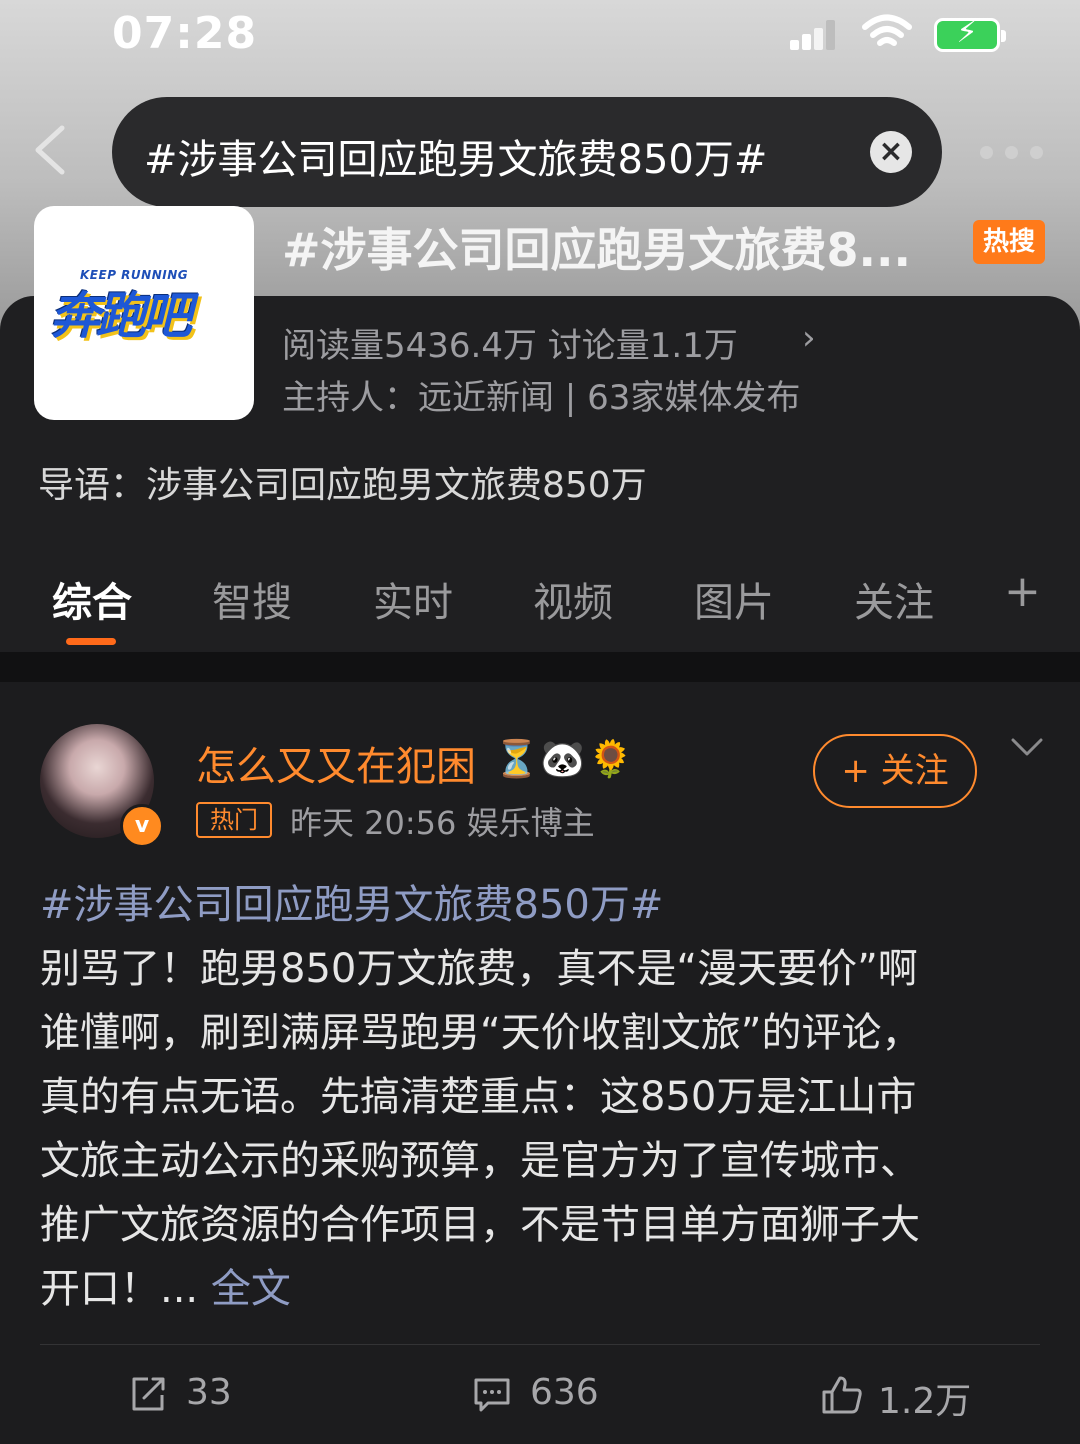 The image size is (1080, 1444). What do you see at coordinates (251, 1289) in the screenshot?
I see `full-text-link: 全文` at bounding box center [251, 1289].